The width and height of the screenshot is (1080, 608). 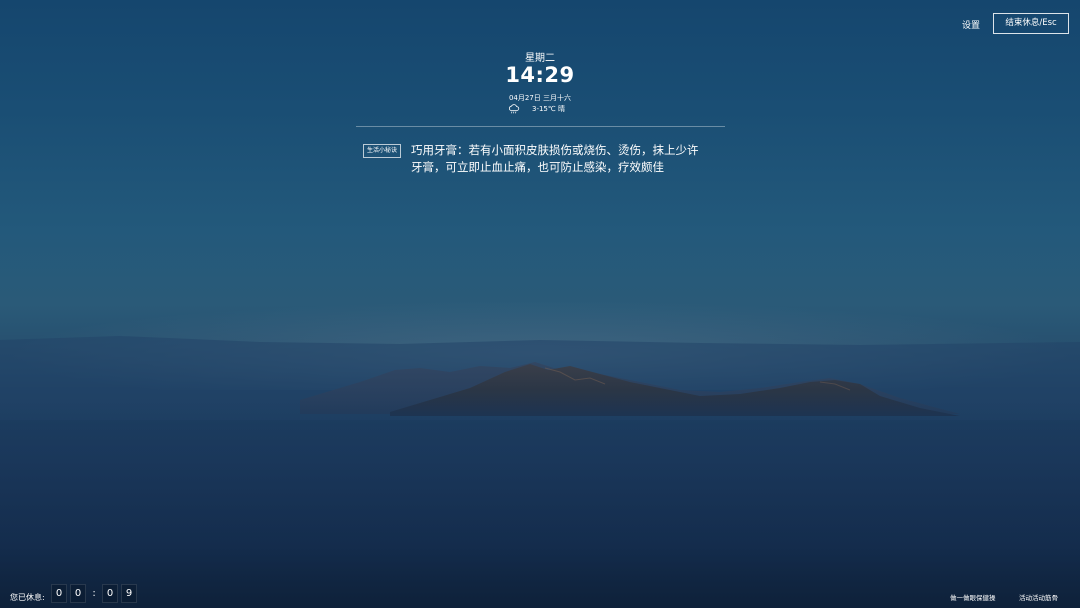 I want to click on tip-line: 巧用牙膏：若有小面积皮肤损伤或烧伤、烫伤，抹上少许, so click(x=555, y=150).